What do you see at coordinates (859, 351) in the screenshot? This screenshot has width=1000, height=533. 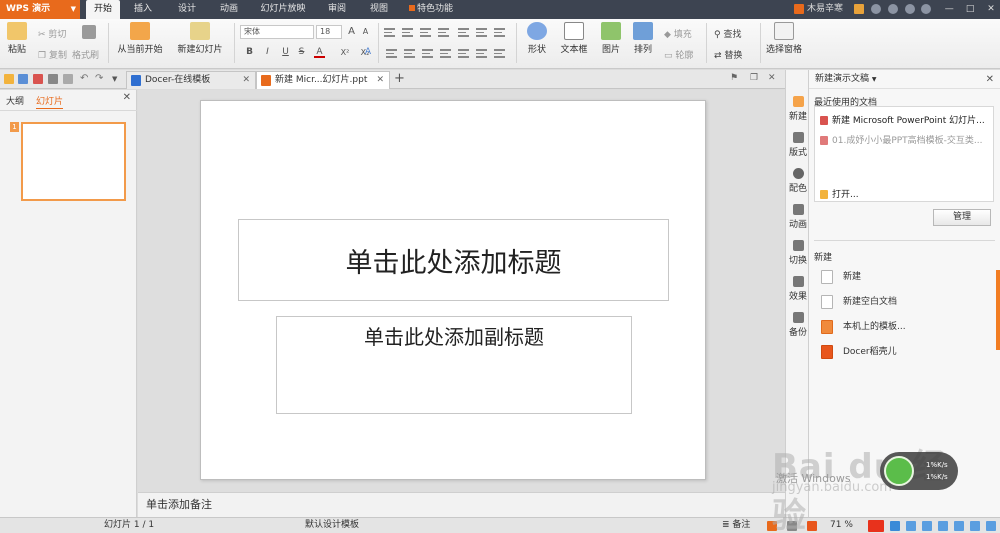 I see `docer-item: Docer稻壳儿` at bounding box center [859, 351].